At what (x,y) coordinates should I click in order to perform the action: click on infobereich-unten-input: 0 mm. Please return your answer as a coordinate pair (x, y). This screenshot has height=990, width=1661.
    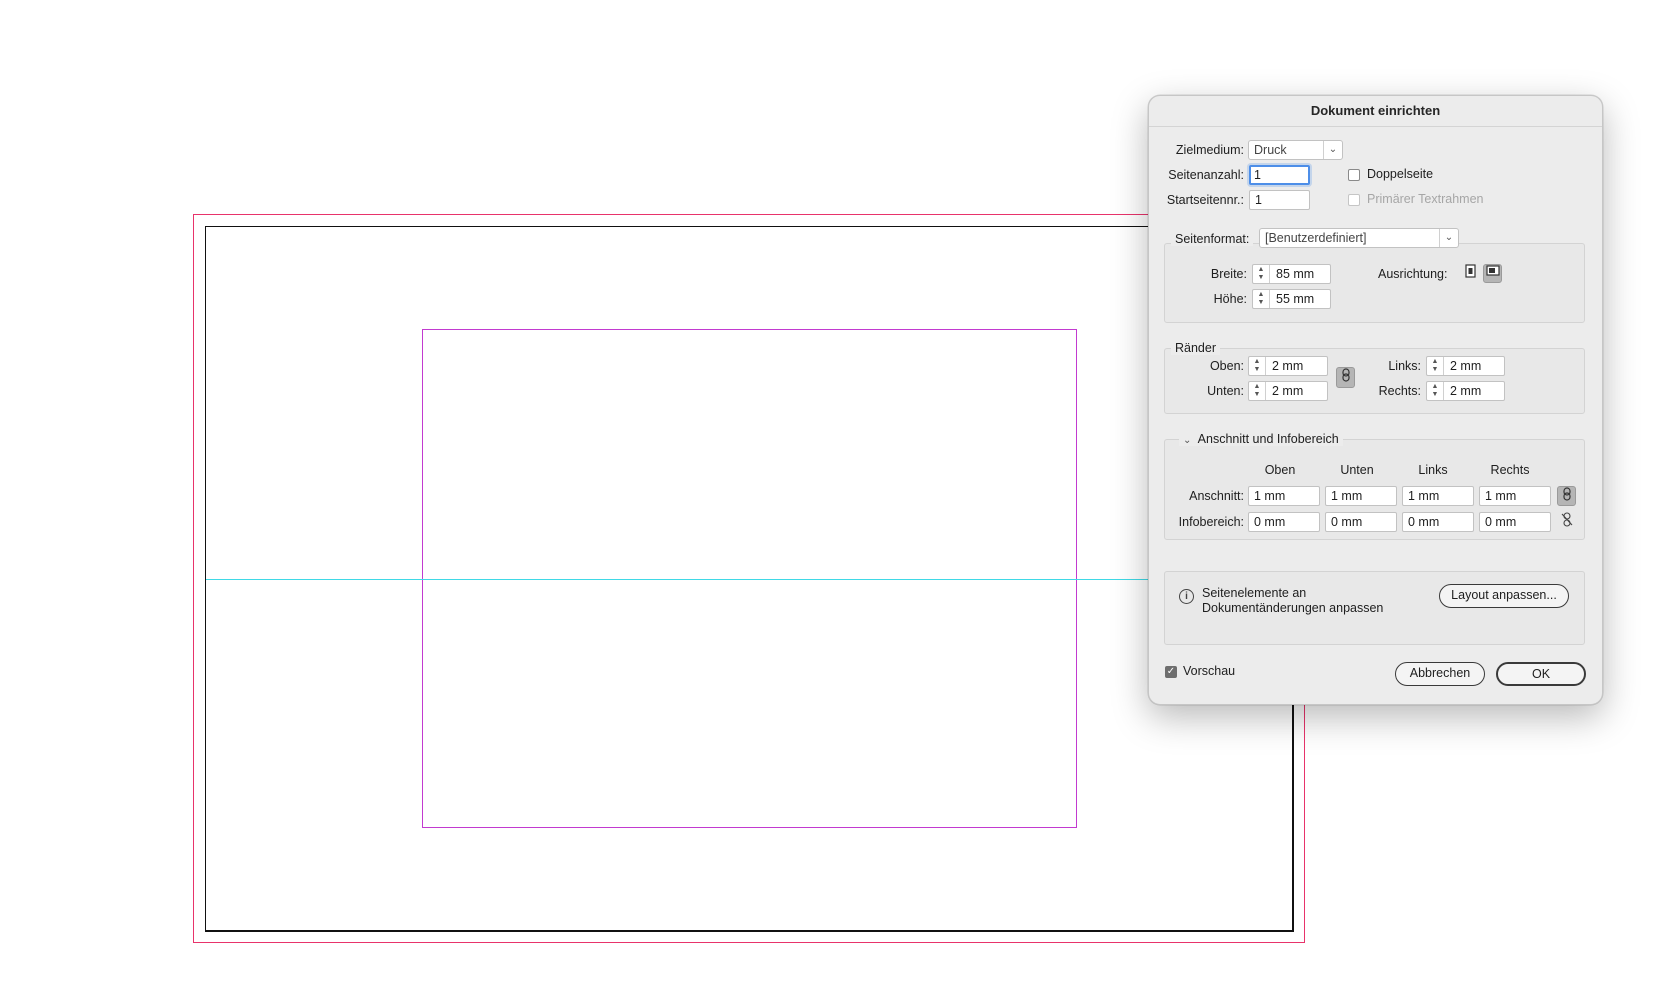
    Looking at the image, I should click on (1361, 522).